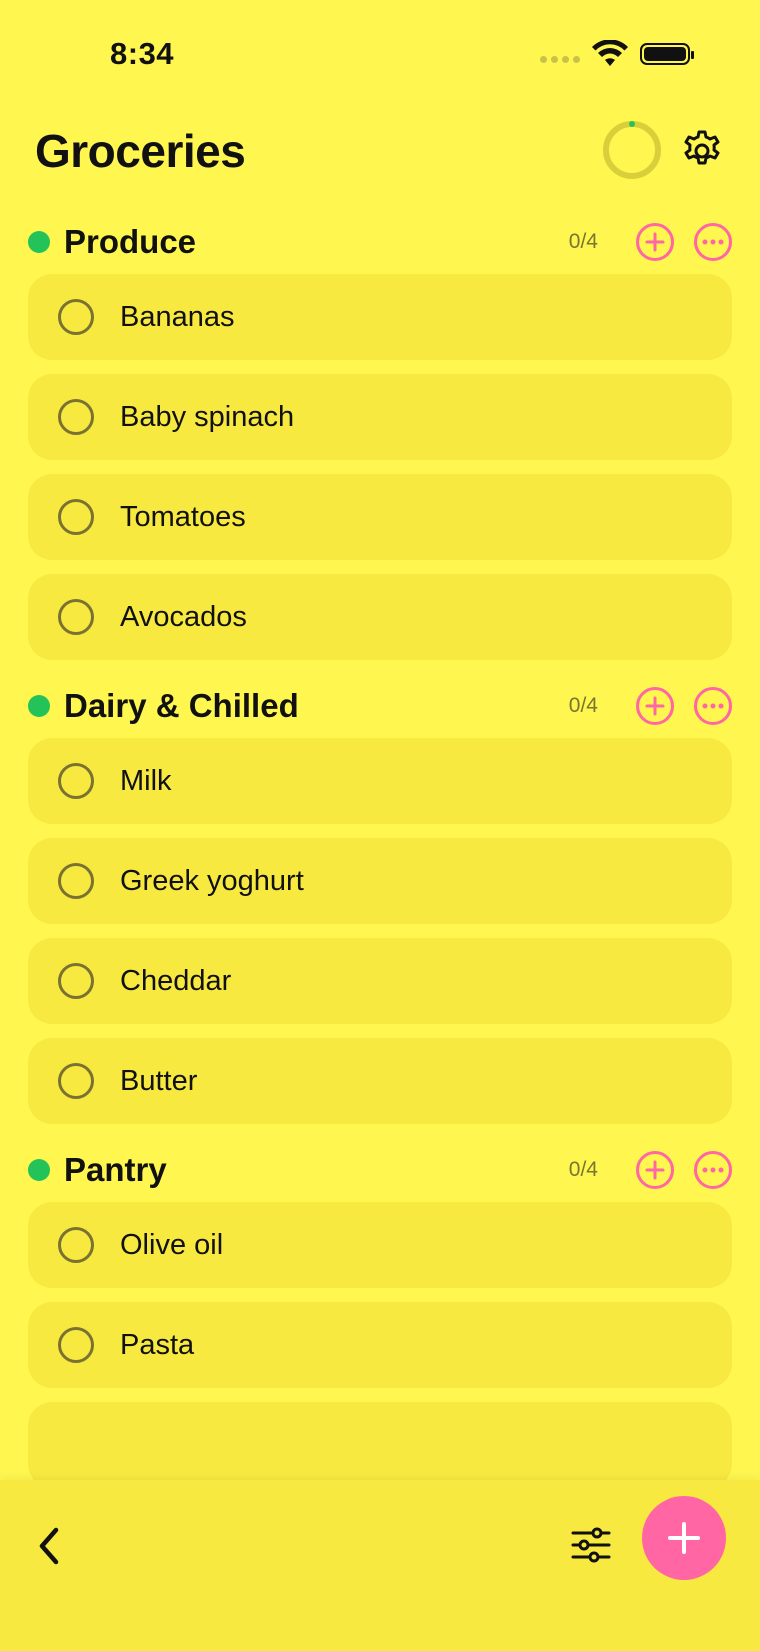 The height and width of the screenshot is (1651, 760). I want to click on item-label: Olive oil, so click(172, 1244).